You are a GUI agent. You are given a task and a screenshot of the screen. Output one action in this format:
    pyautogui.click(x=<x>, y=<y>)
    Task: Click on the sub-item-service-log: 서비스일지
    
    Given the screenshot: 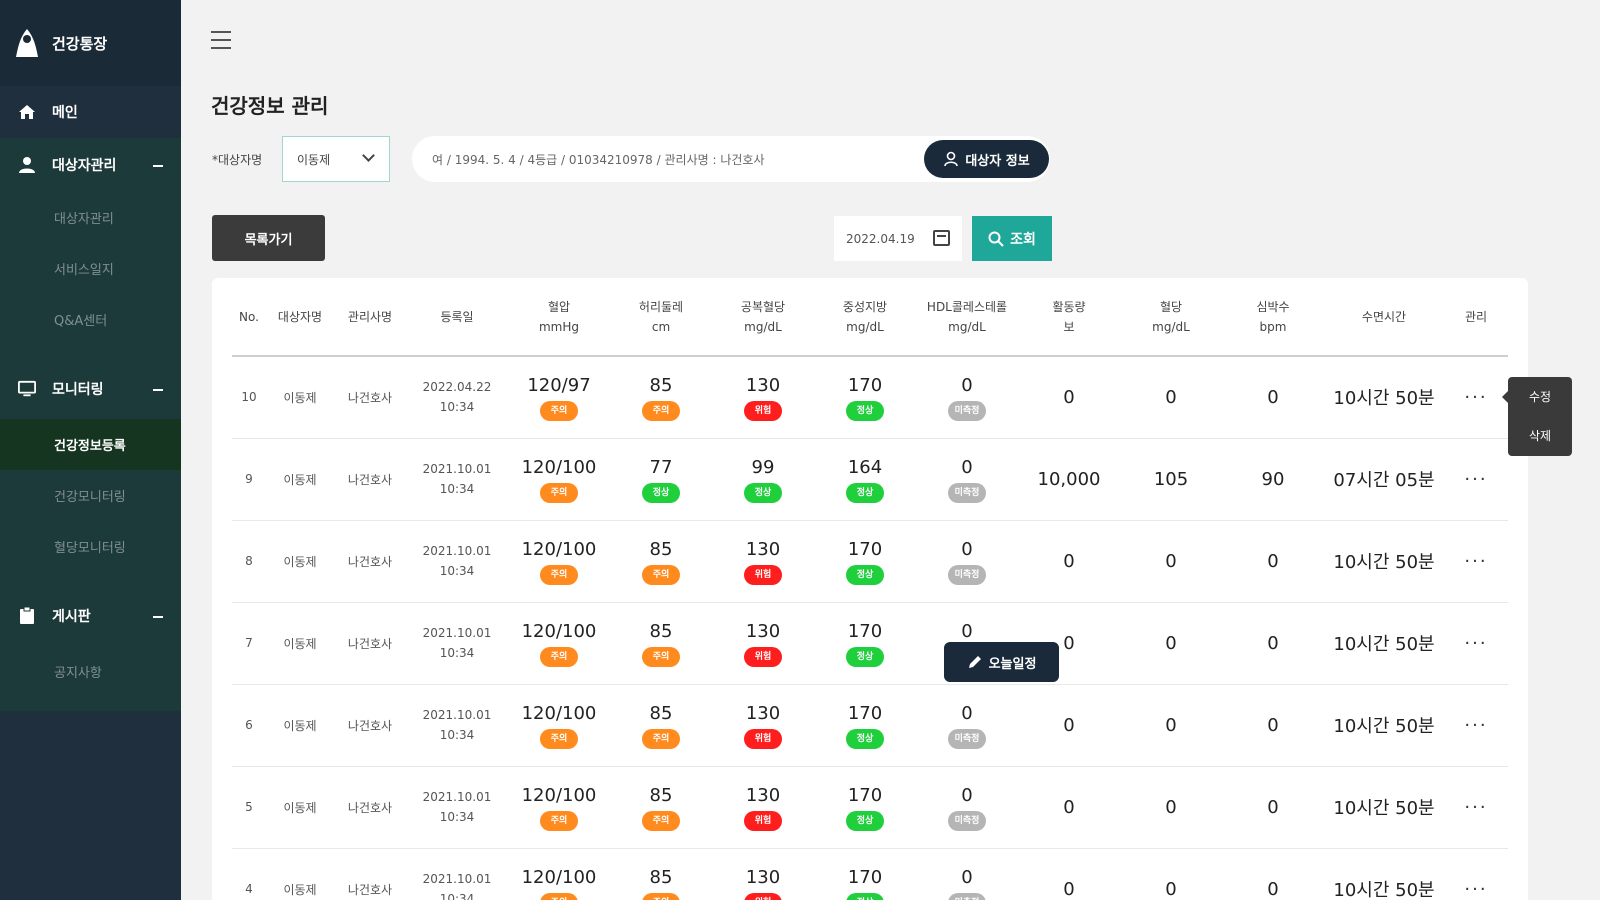 What is the action you would take?
    pyautogui.click(x=90, y=268)
    